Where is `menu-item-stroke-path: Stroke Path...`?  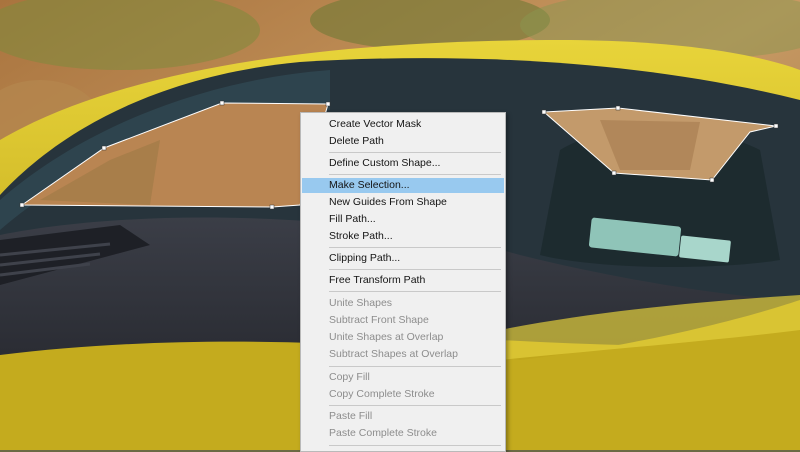
menu-item-stroke-path: Stroke Path... is located at coordinates (403, 236).